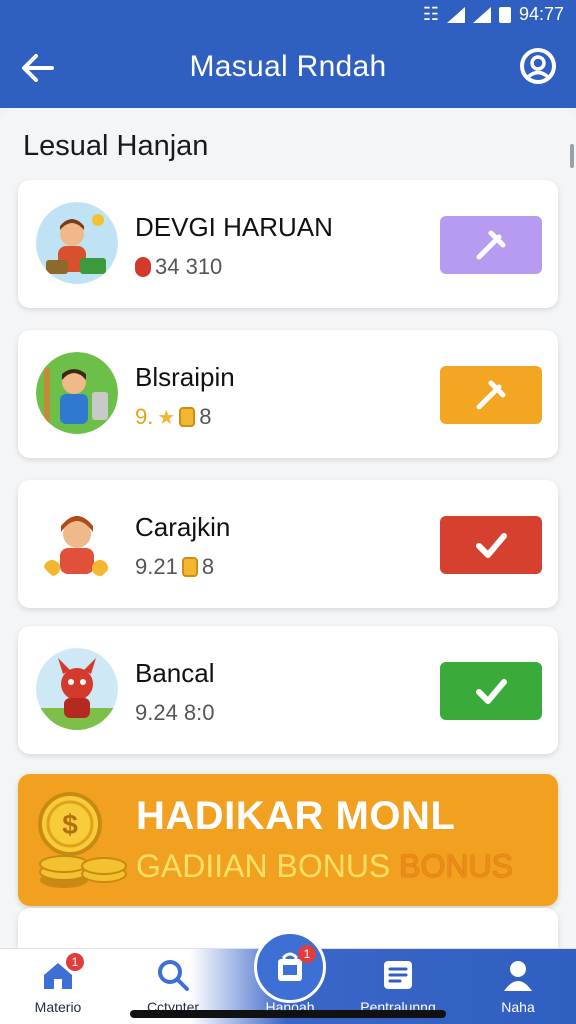 This screenshot has height=1024, width=576. Describe the element at coordinates (518, 975) in the screenshot. I see `user-icon` at that location.